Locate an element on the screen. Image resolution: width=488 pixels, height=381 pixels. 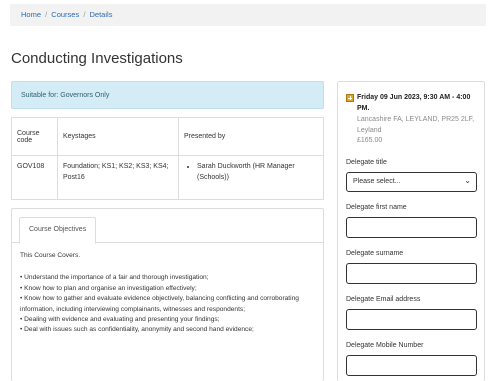
column-header-keystages: Keystages is located at coordinates (118, 136).